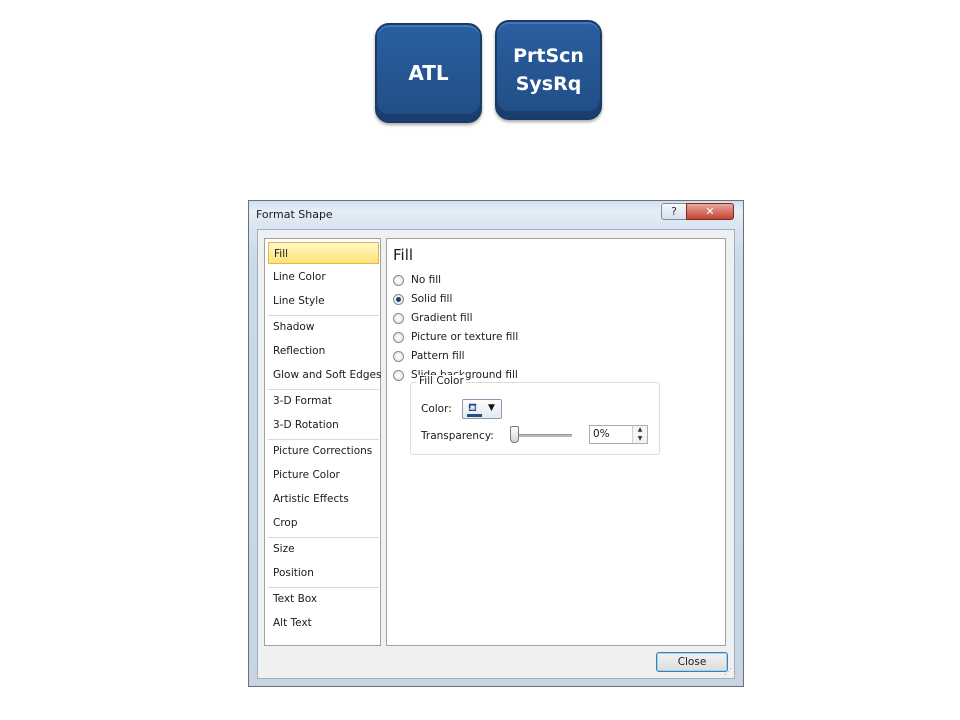 The height and width of the screenshot is (720, 960). I want to click on nav-item-3d-rotation: 3-D Rotation, so click(324, 425).